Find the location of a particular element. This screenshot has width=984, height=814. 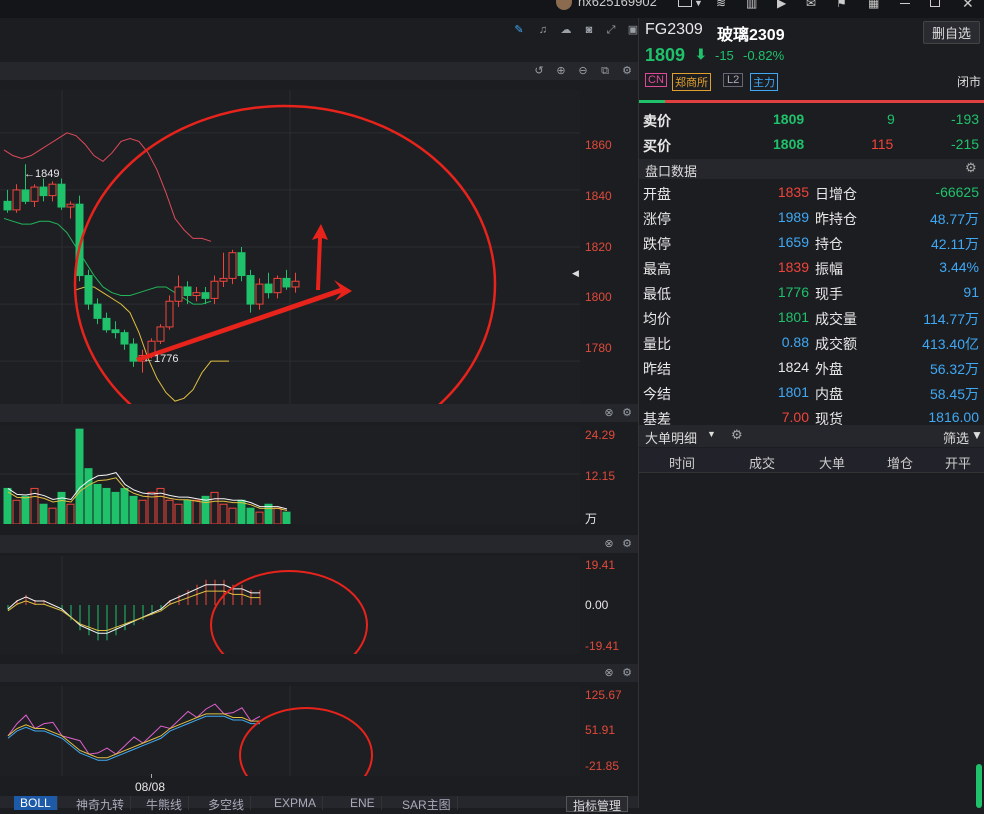

chevron-down-icon: ▼ is located at coordinates (711, 434).